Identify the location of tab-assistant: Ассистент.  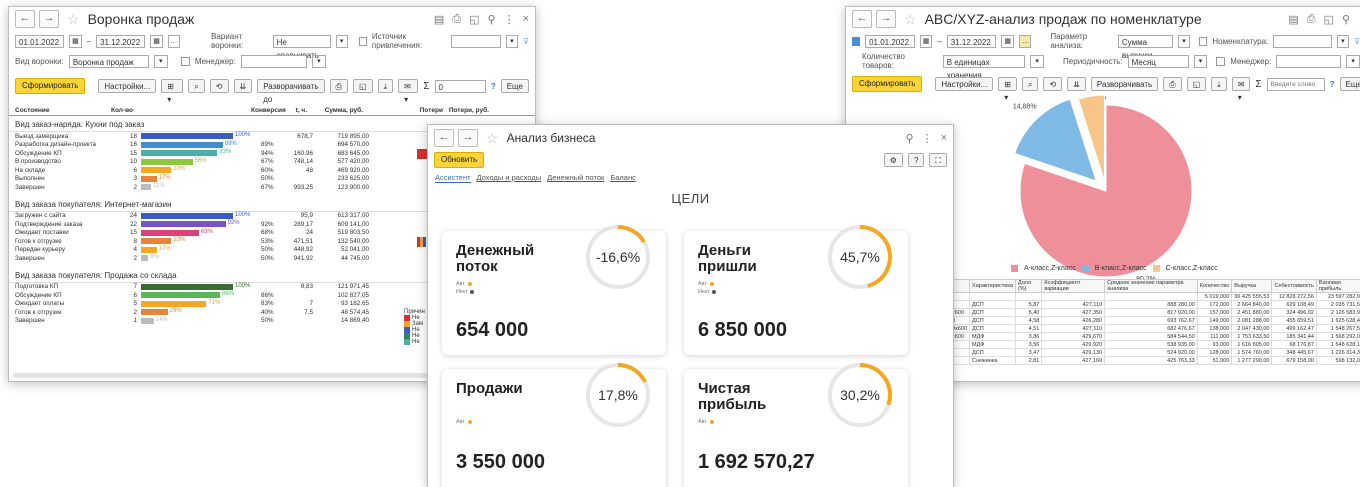
(453, 178).